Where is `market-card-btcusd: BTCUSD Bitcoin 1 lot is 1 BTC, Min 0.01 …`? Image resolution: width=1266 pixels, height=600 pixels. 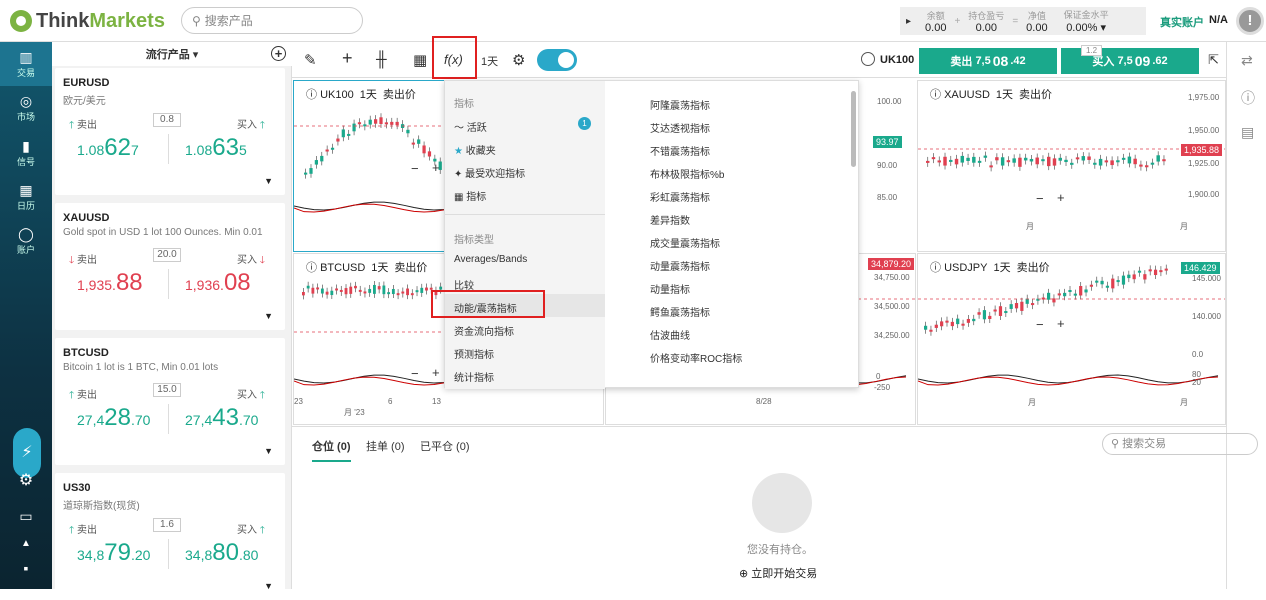 market-card-btcusd: BTCUSD Bitcoin 1 lot is 1 BTC, Min 0.01 … is located at coordinates (170, 401).